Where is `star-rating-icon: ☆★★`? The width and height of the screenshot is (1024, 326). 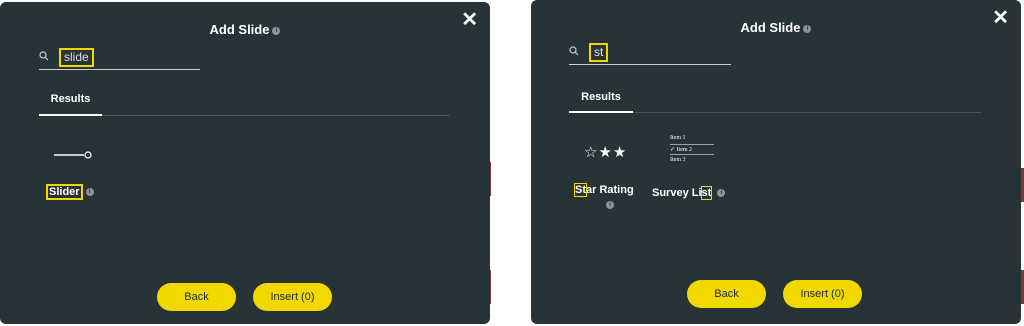
star-rating-icon: ☆★★ is located at coordinates (605, 152).